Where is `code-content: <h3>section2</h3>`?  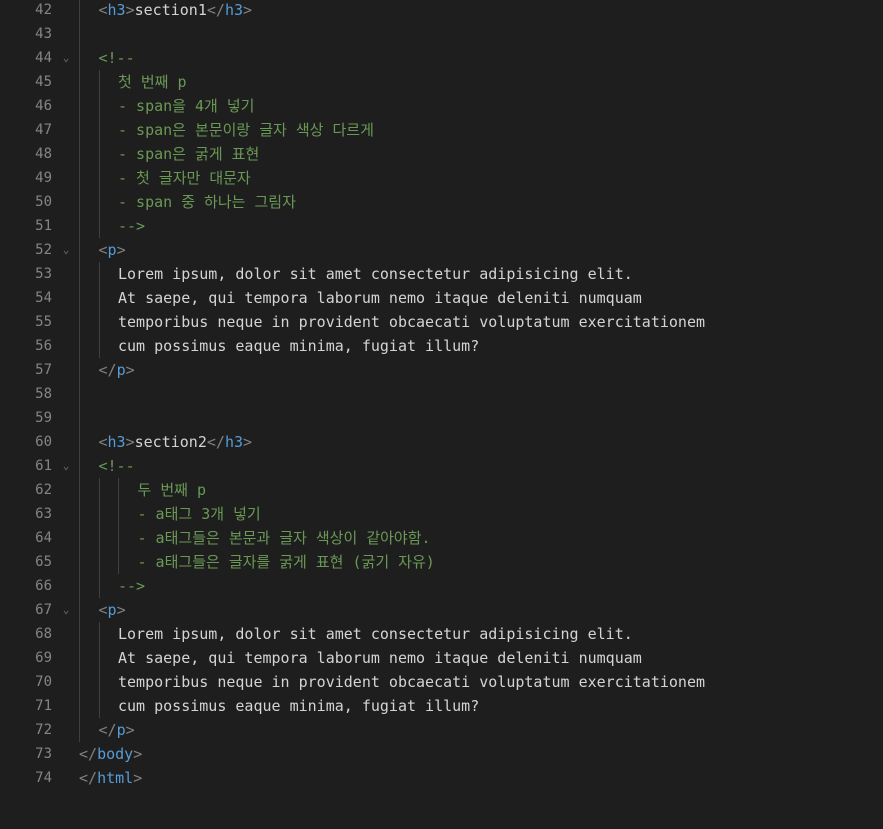 code-content: <h3>section2</h3> is located at coordinates (176, 442).